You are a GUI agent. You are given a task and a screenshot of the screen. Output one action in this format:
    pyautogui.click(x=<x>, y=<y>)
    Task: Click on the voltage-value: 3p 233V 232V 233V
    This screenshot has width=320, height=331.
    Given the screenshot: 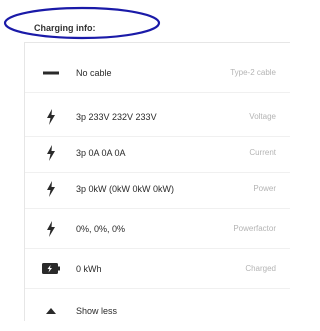 What is the action you would take?
    pyautogui.click(x=116, y=116)
    